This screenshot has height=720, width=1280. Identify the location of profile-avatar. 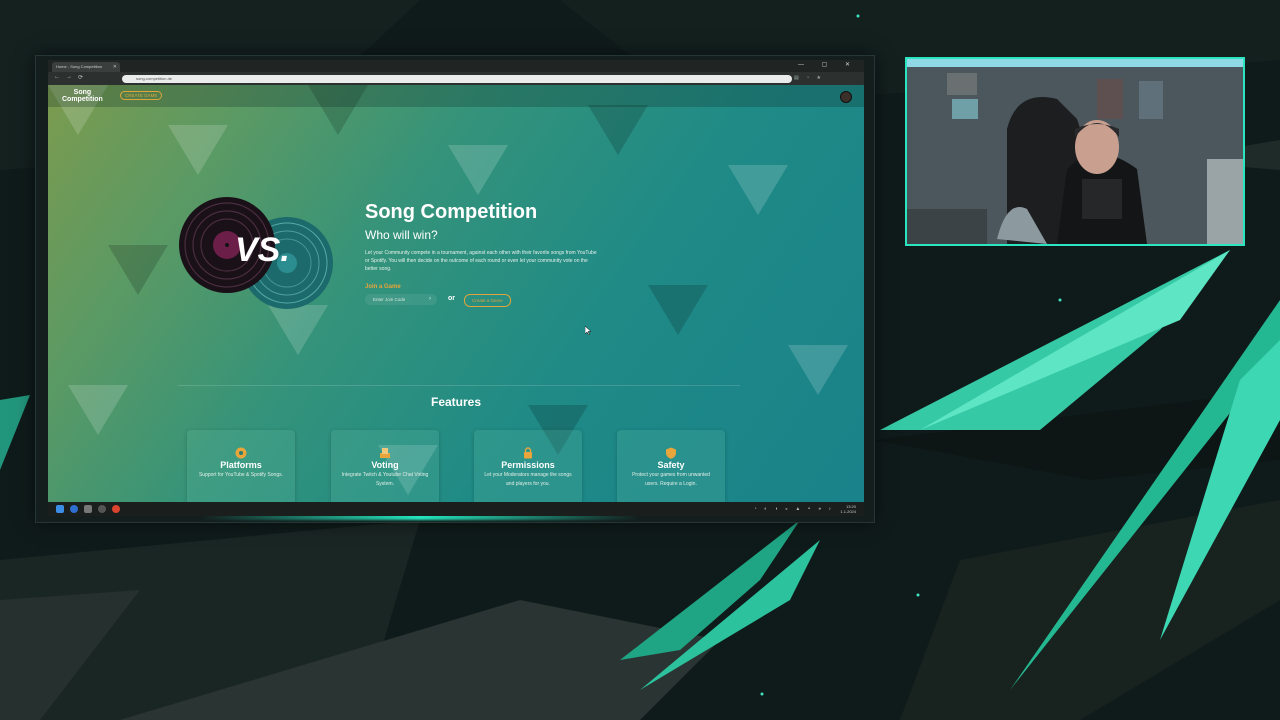
(846, 97).